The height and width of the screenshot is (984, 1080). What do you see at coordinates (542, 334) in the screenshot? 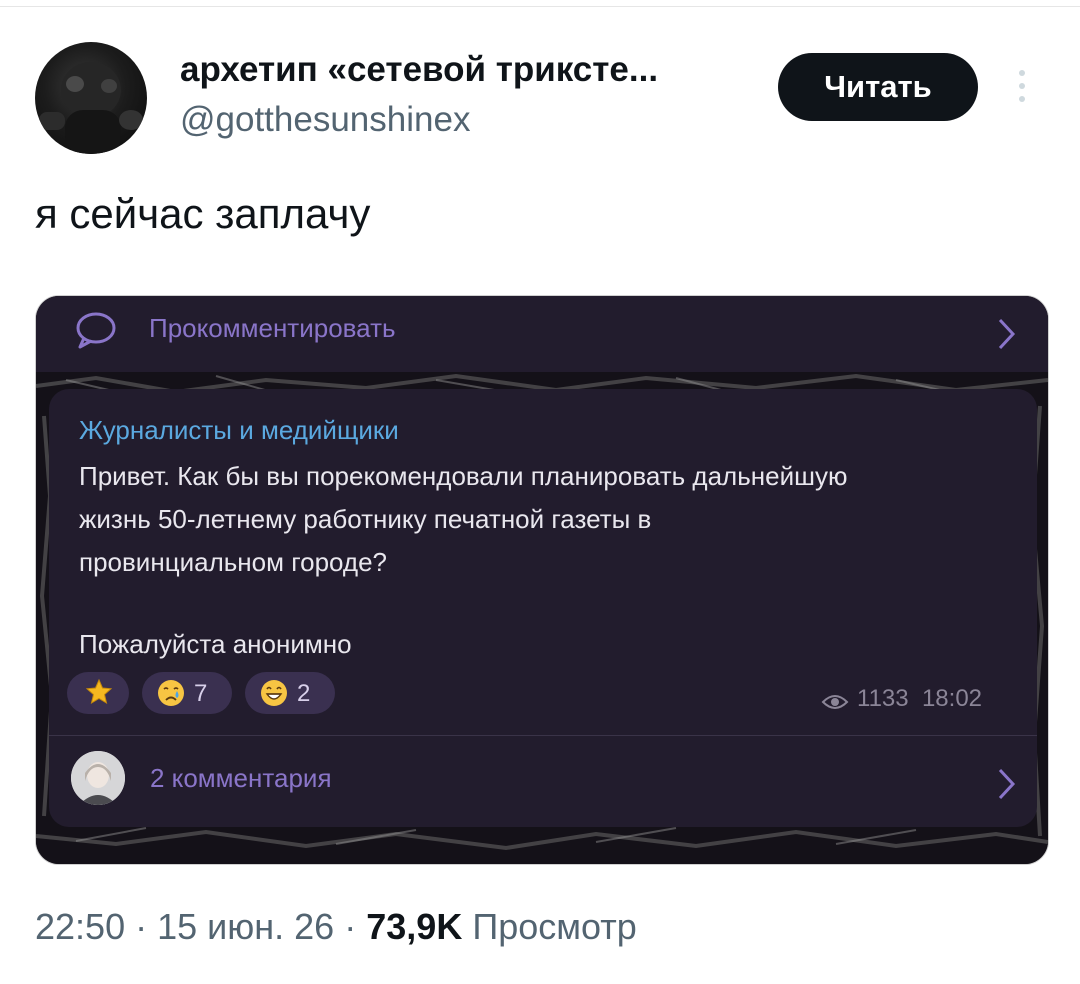
I see `comment-bar: Прокомментировать` at bounding box center [542, 334].